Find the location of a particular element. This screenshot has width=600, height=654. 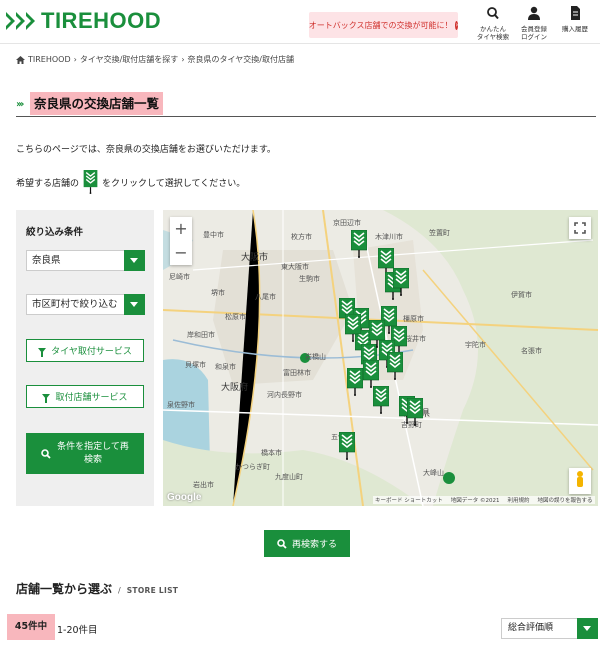

nav-login-line1: 会員登録 is located at coordinates (534, 29).